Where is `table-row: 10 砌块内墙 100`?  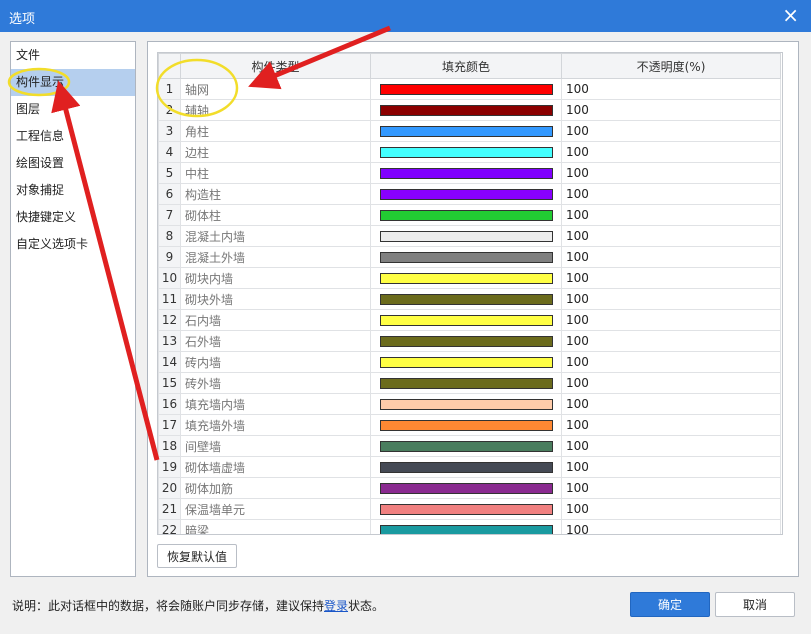
table-row: 10 砌块内墙 100 is located at coordinates (469, 278).